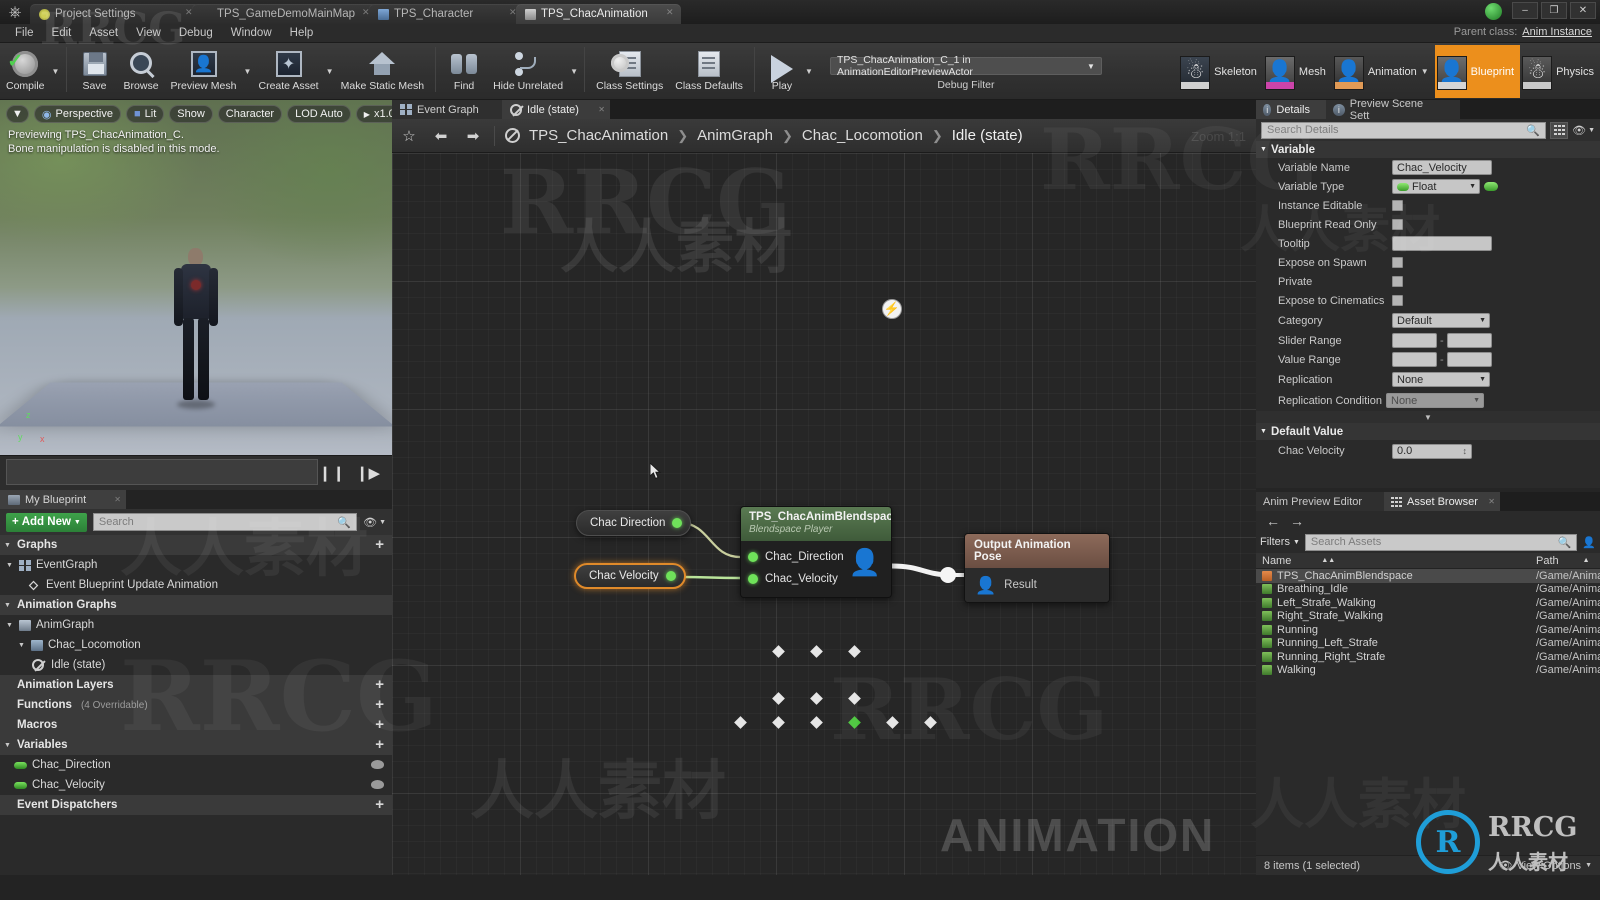 The width and height of the screenshot is (1600, 900). I want to click on menu-item-window: Window, so click(251, 33).